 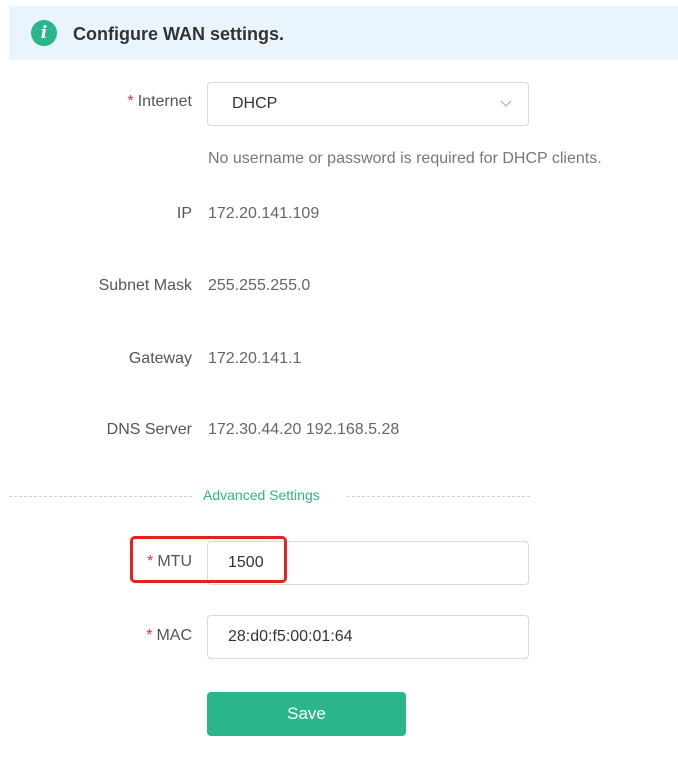 What do you see at coordinates (44, 33) in the screenshot?
I see `info-icon: i` at bounding box center [44, 33].